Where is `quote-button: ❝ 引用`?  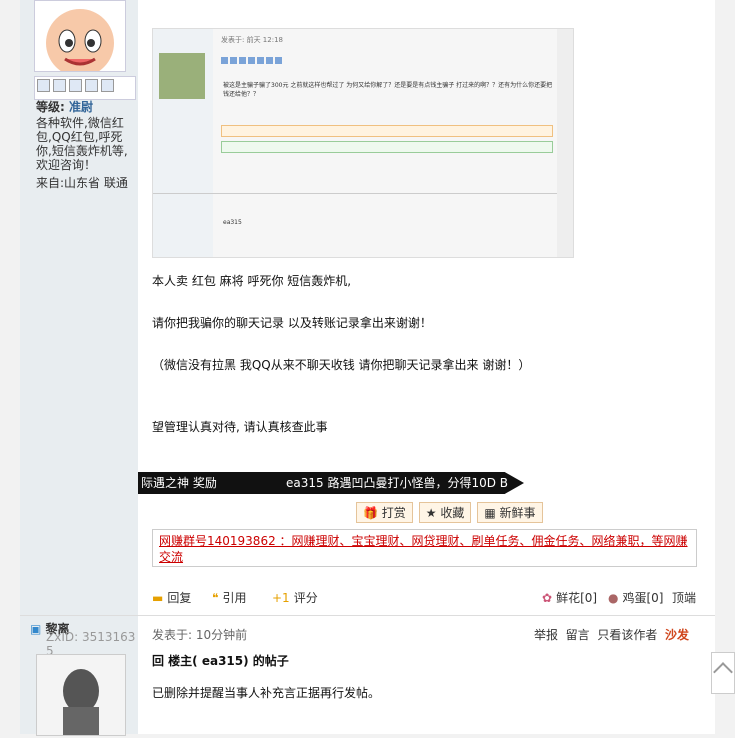
quote-button: ❝ 引用 is located at coordinates (229, 597).